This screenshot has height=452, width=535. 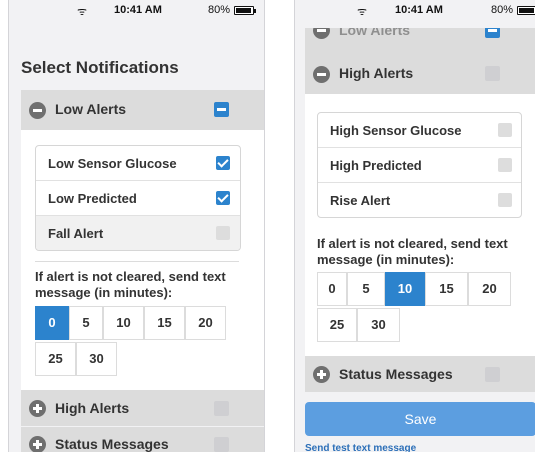 What do you see at coordinates (138, 233) in the screenshot?
I see `list-item-disabled: Fall Alert` at bounding box center [138, 233].